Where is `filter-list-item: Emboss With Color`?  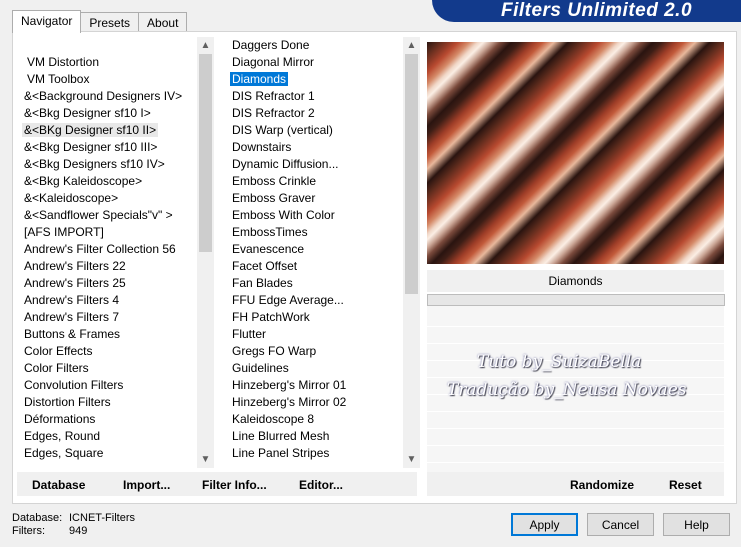 filter-list-item: Emboss With Color is located at coordinates (316, 215).